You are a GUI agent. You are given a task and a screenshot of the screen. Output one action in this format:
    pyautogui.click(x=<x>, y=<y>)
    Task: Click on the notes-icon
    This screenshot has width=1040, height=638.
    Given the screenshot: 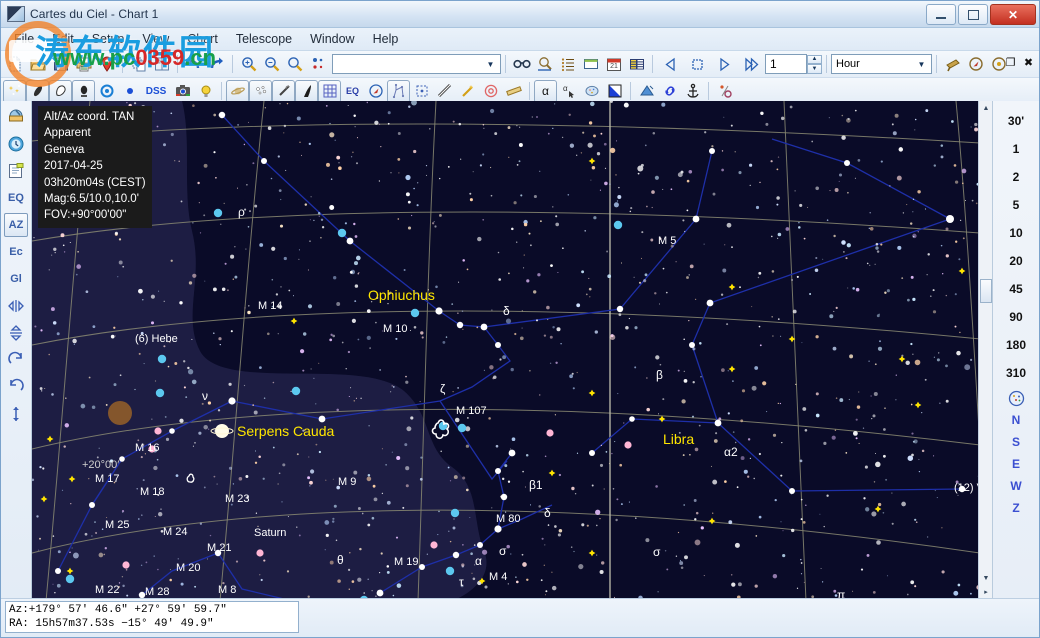 What is the action you would take?
    pyautogui.click(x=16, y=171)
    